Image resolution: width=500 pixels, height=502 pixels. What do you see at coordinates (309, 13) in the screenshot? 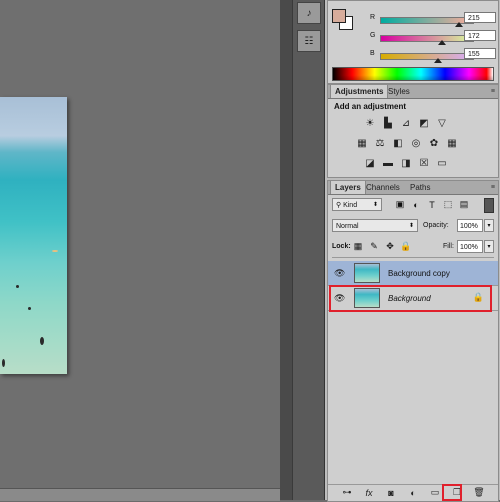
I see `history-panel-icon: ♪` at bounding box center [309, 13].